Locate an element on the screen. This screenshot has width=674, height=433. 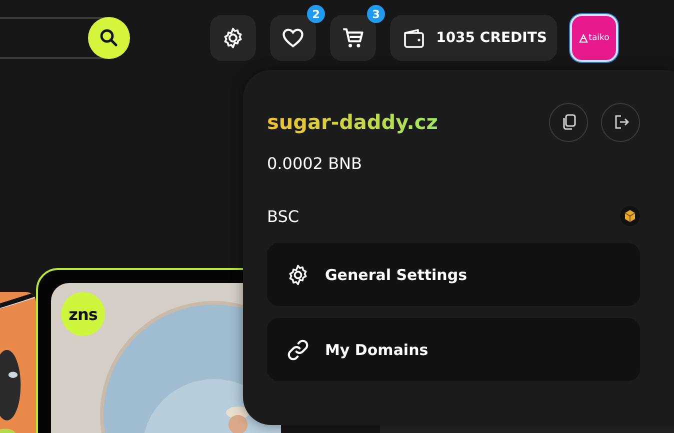
wallet-balance: 0.0002 BNB is located at coordinates (315, 164).